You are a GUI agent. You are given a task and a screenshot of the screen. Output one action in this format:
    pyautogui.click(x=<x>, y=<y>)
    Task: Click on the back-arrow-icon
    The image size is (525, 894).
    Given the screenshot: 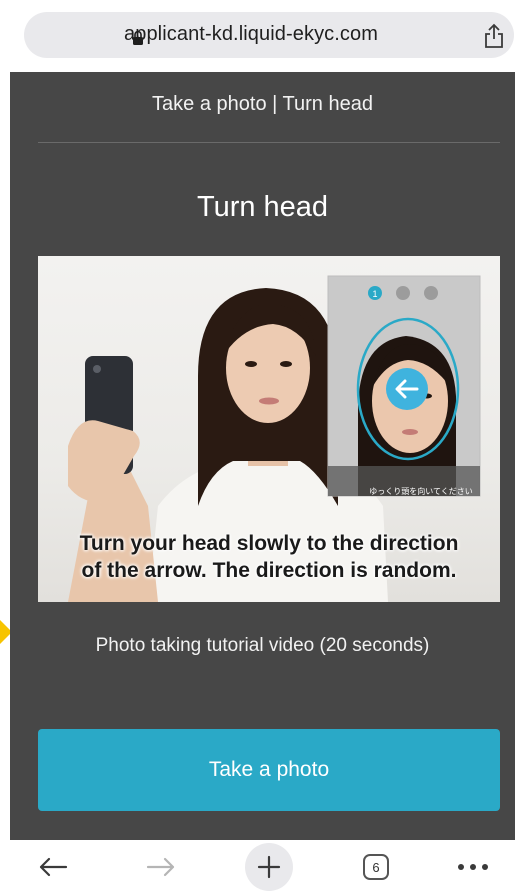 What is the action you would take?
    pyautogui.click(x=53, y=867)
    